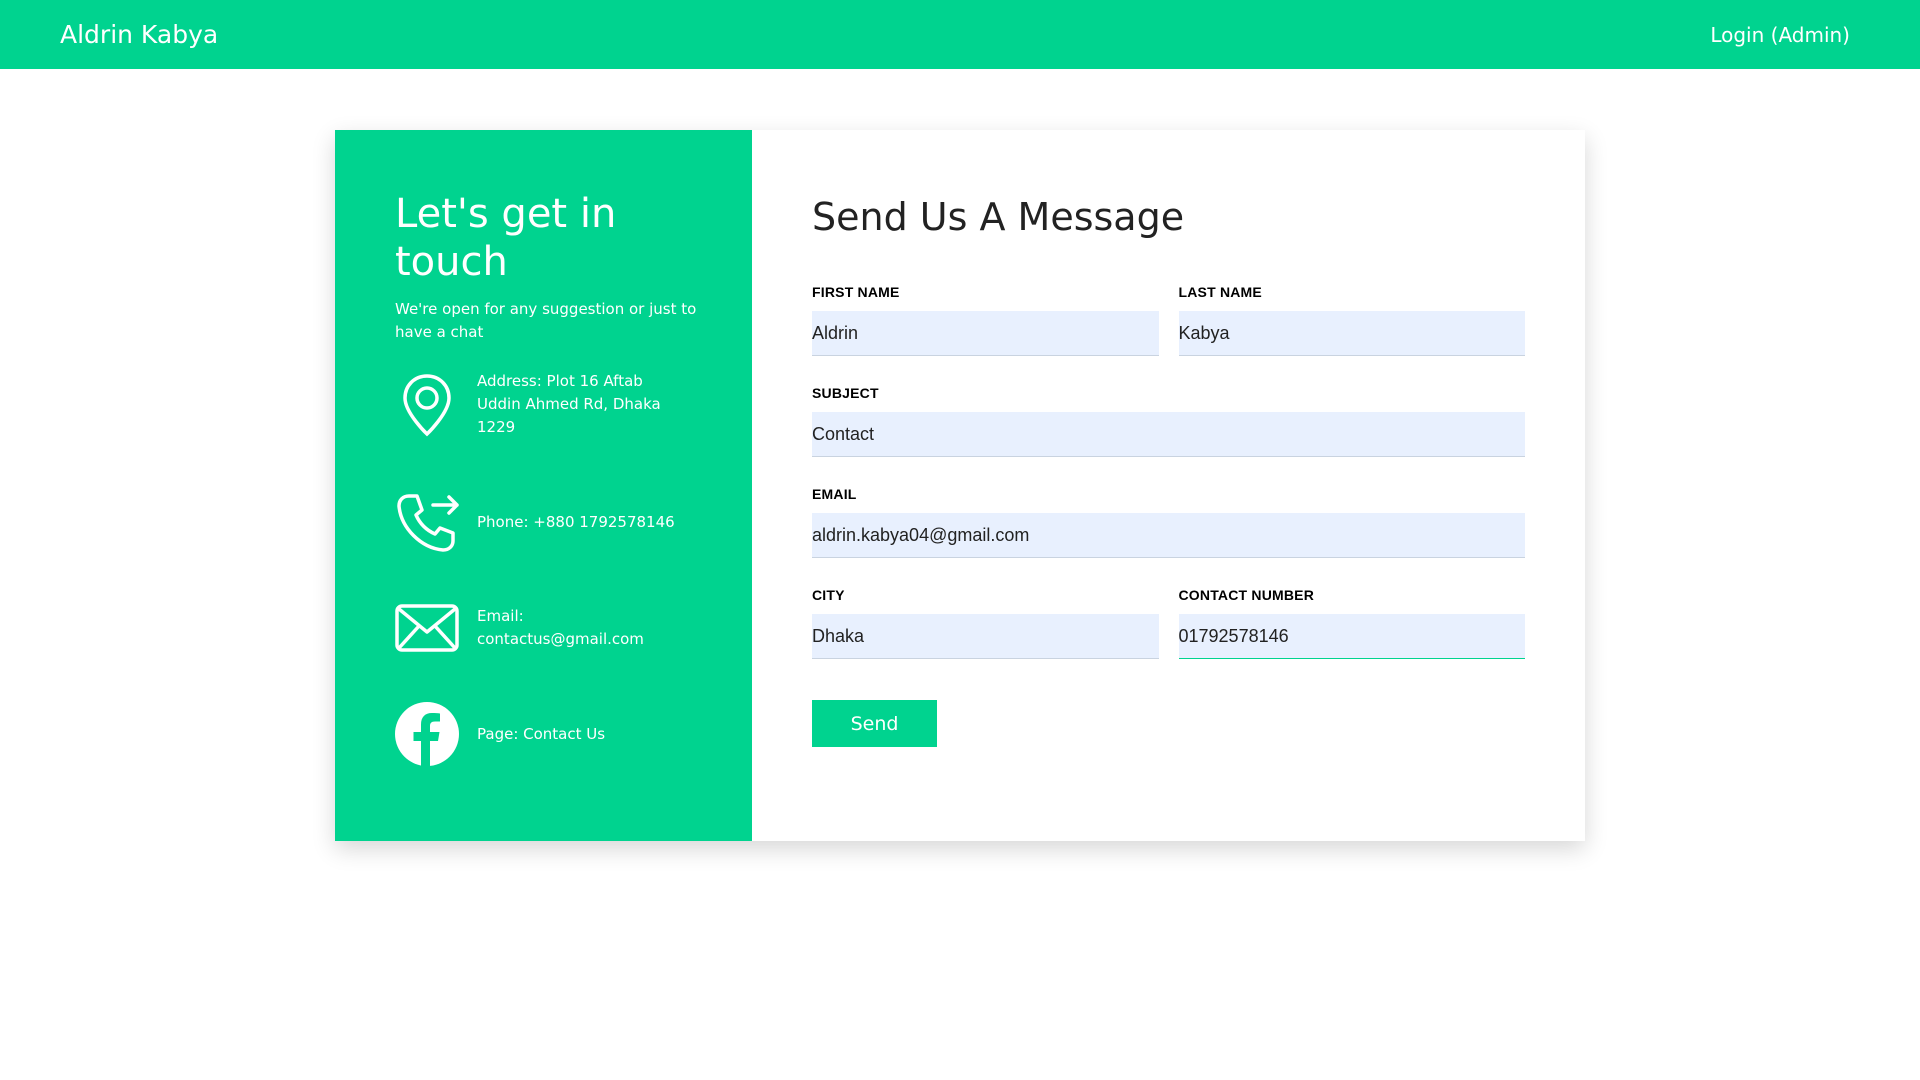 The width and height of the screenshot is (1920, 1080). I want to click on phone-icon, so click(427, 522).